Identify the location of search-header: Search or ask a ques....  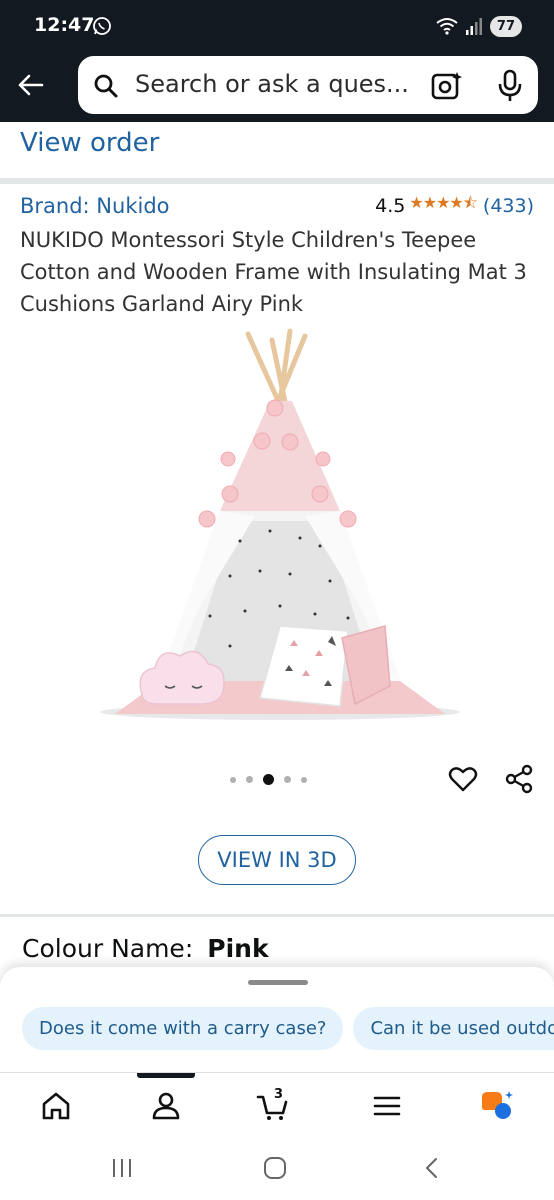
(277, 87).